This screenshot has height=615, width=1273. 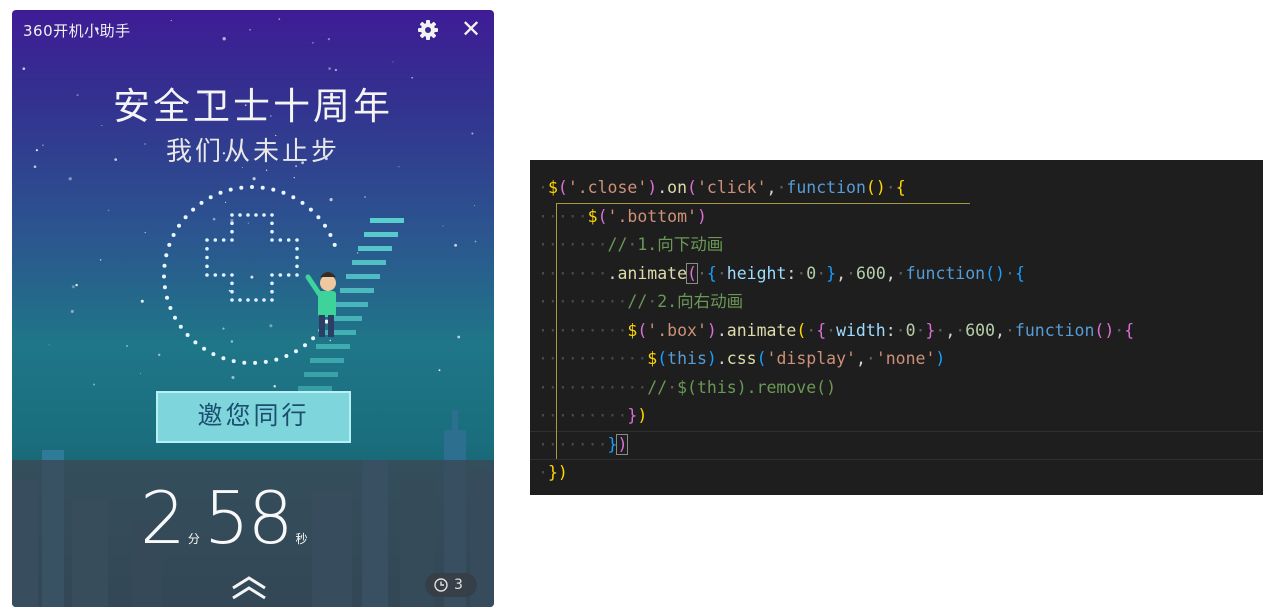 What do you see at coordinates (896, 445) in the screenshot?
I see `current-line-highlight` at bounding box center [896, 445].